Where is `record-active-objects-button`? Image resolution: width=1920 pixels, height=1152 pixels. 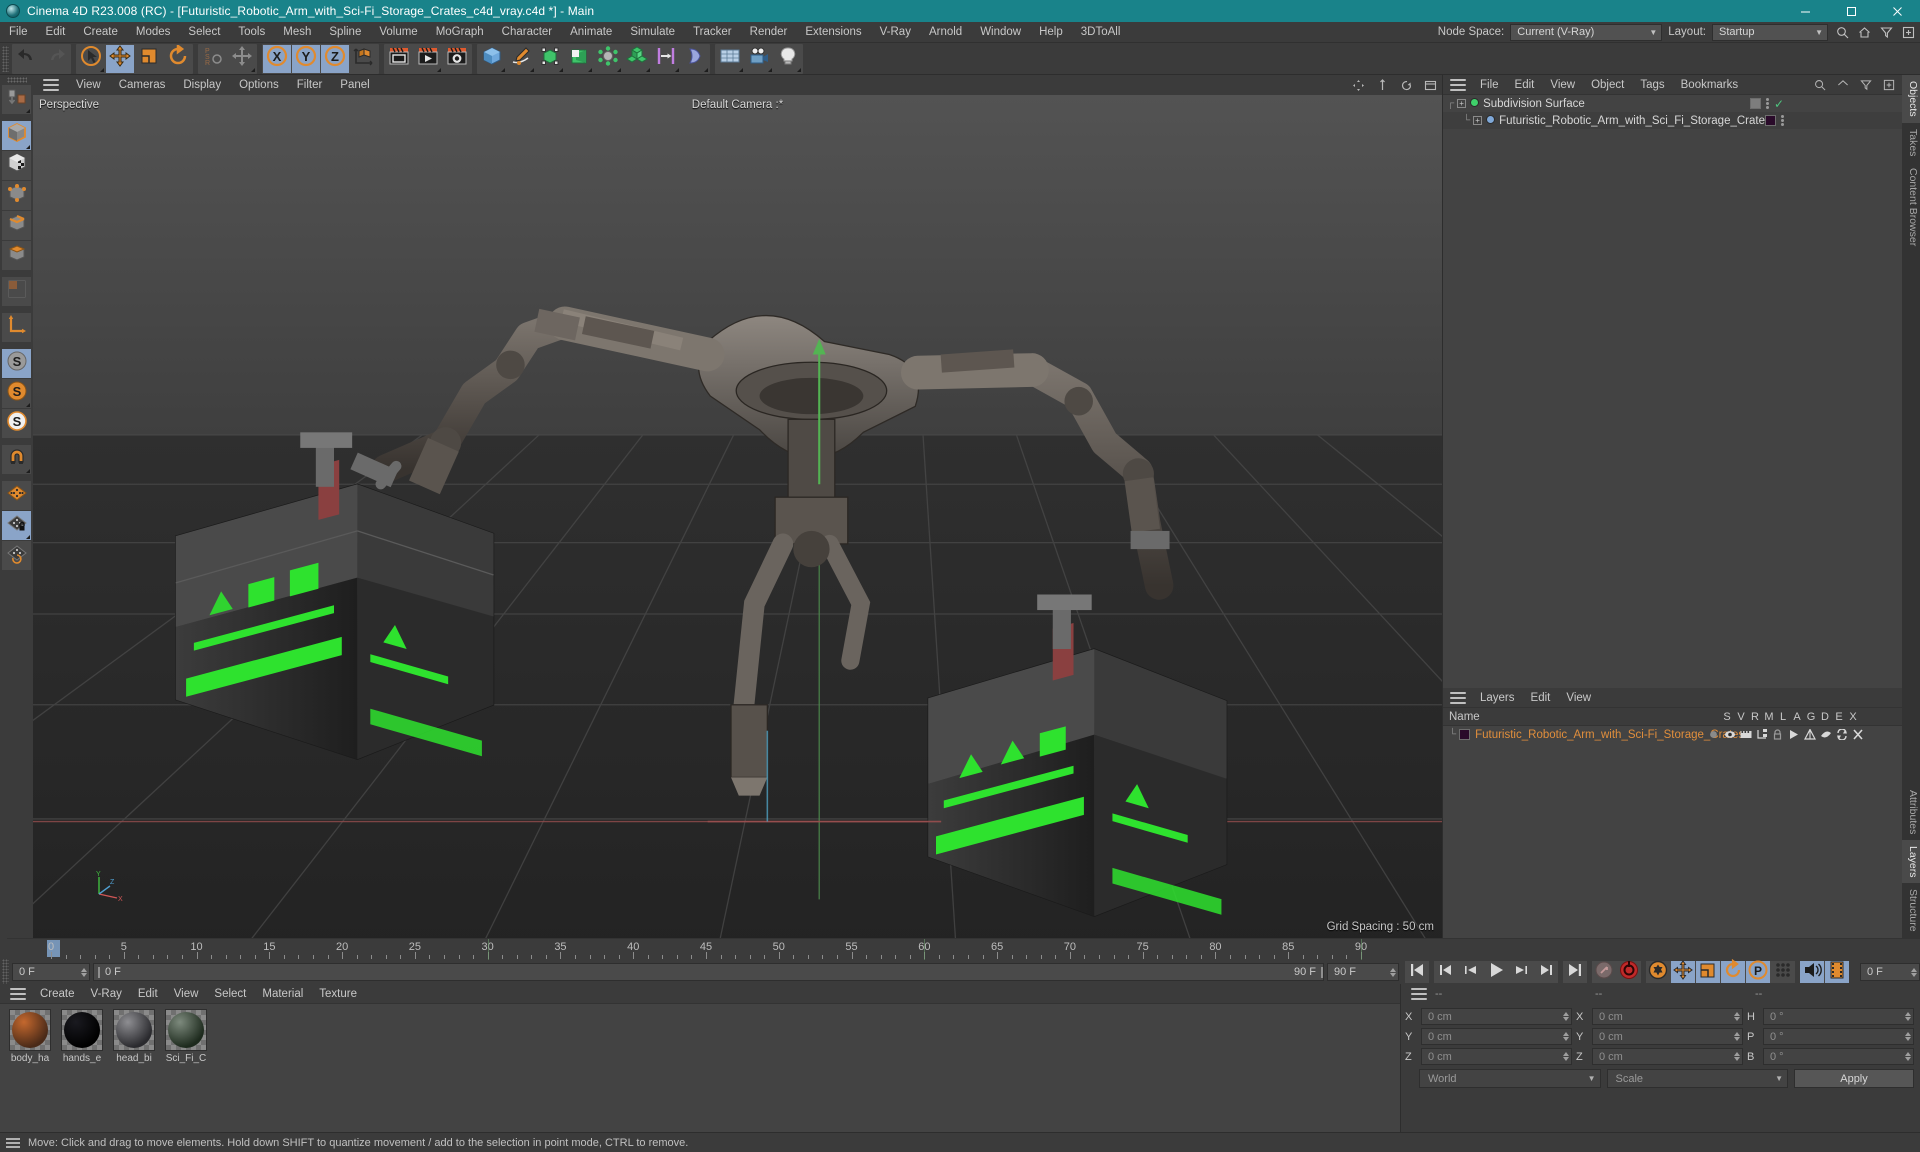 record-active-objects-button is located at coordinates (1604, 972).